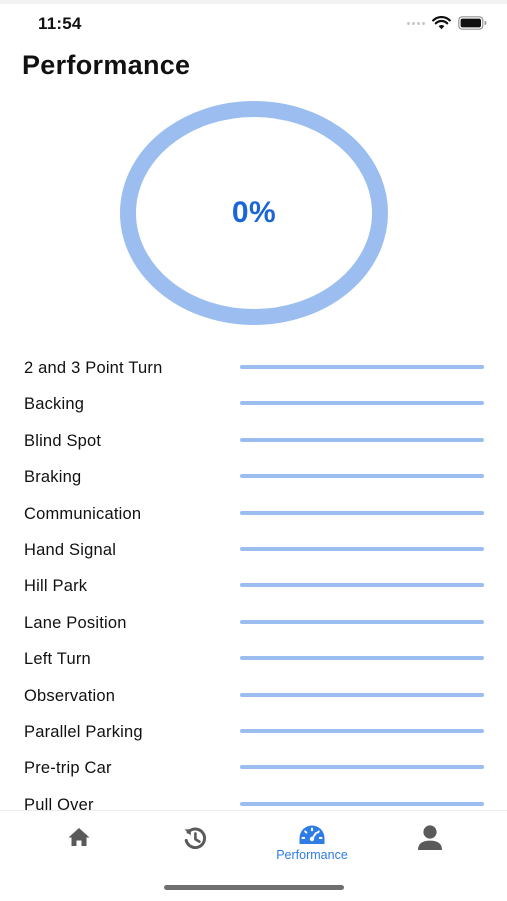 This screenshot has height=901, width=507. I want to click on skill-row: Hill Park, so click(253, 585).